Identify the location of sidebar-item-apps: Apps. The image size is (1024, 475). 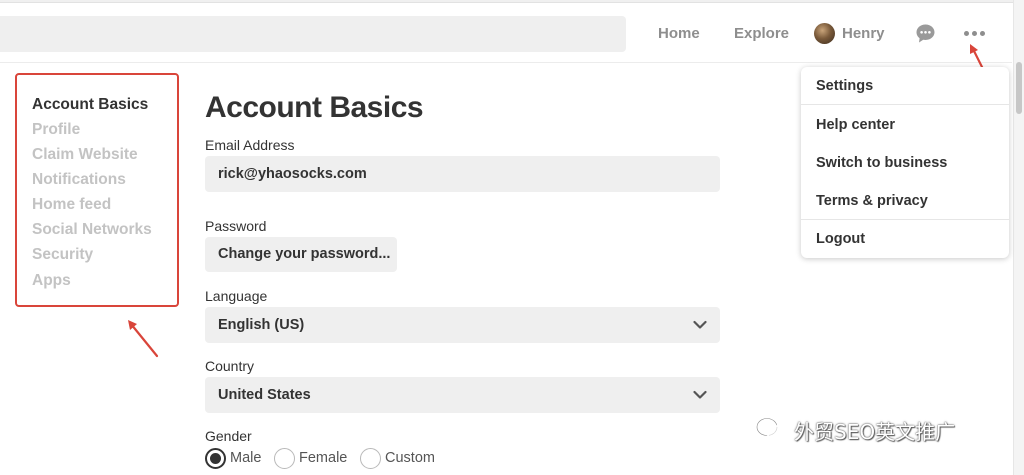
(51, 281).